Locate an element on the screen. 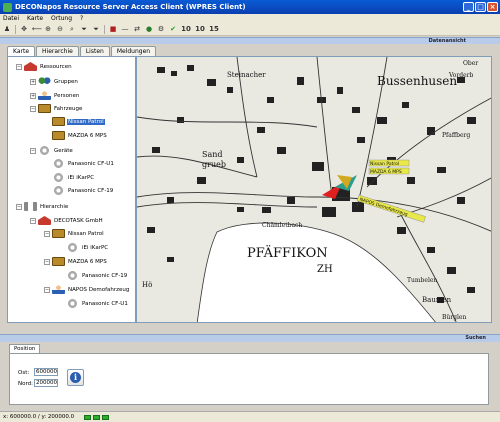  tab-hierarchie: Hierarchie is located at coordinates (57, 51).